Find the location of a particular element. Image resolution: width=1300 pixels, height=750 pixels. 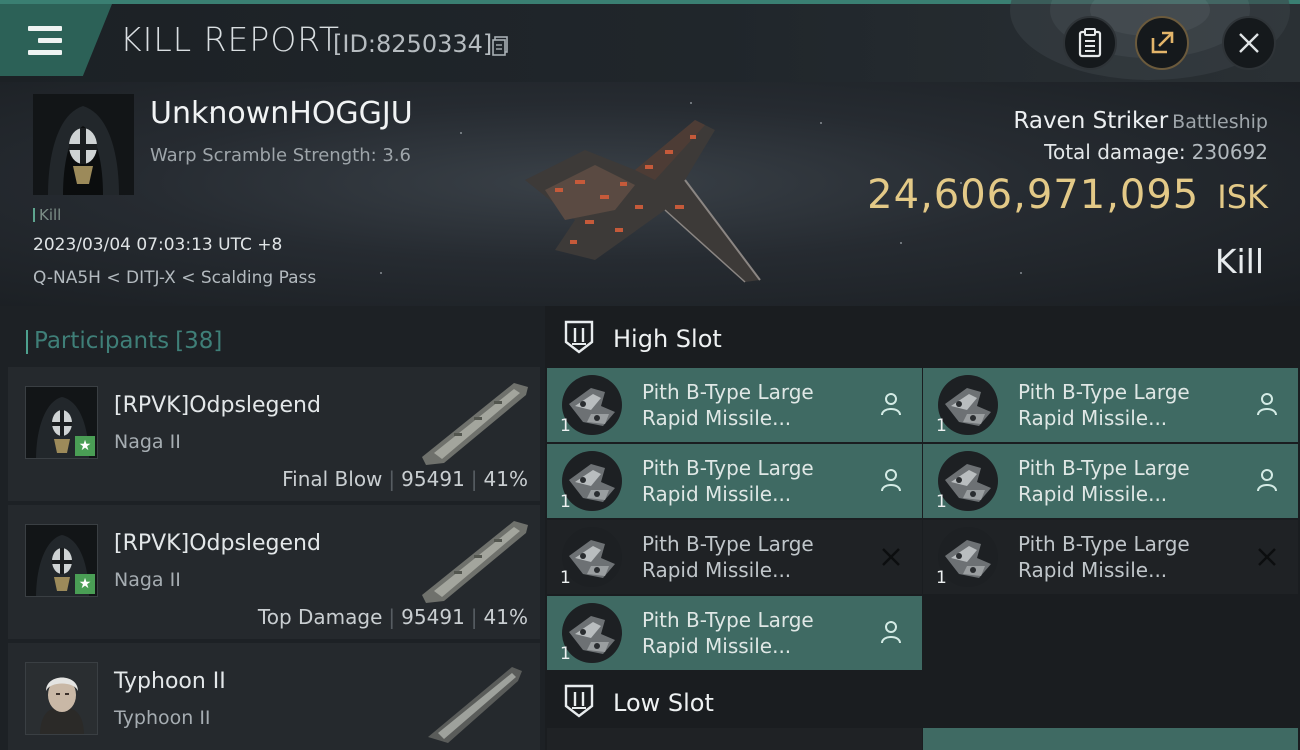

kill-location: Q-NA5H < DITJ-X < Scalding Pass is located at coordinates (174, 278).